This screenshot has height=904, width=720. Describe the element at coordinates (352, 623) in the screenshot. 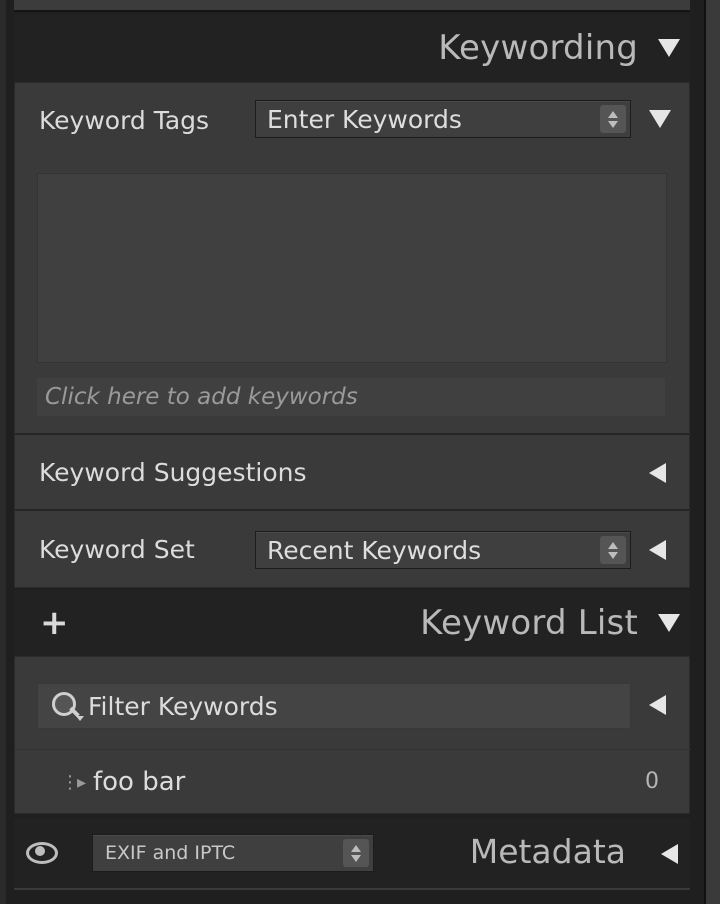

I see `keyword-list-header: + Keyword List` at that location.